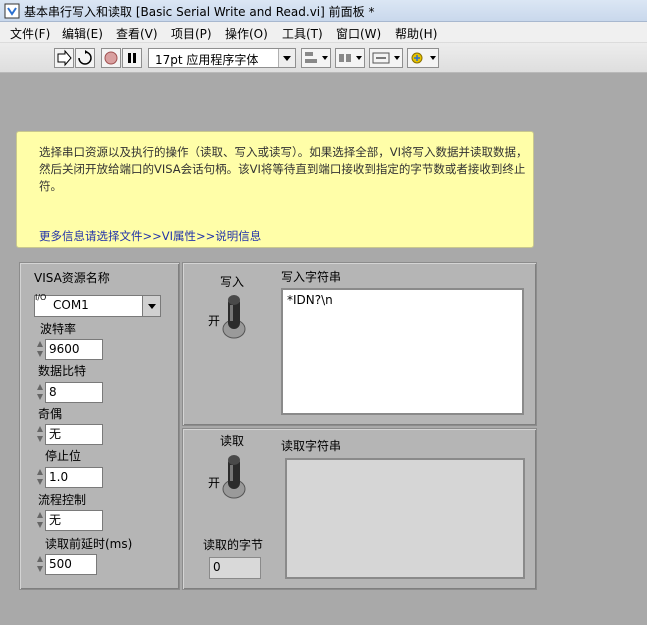 The width and height of the screenshot is (647, 625). I want to click on data-bits-label: 数据比特, so click(62, 371).